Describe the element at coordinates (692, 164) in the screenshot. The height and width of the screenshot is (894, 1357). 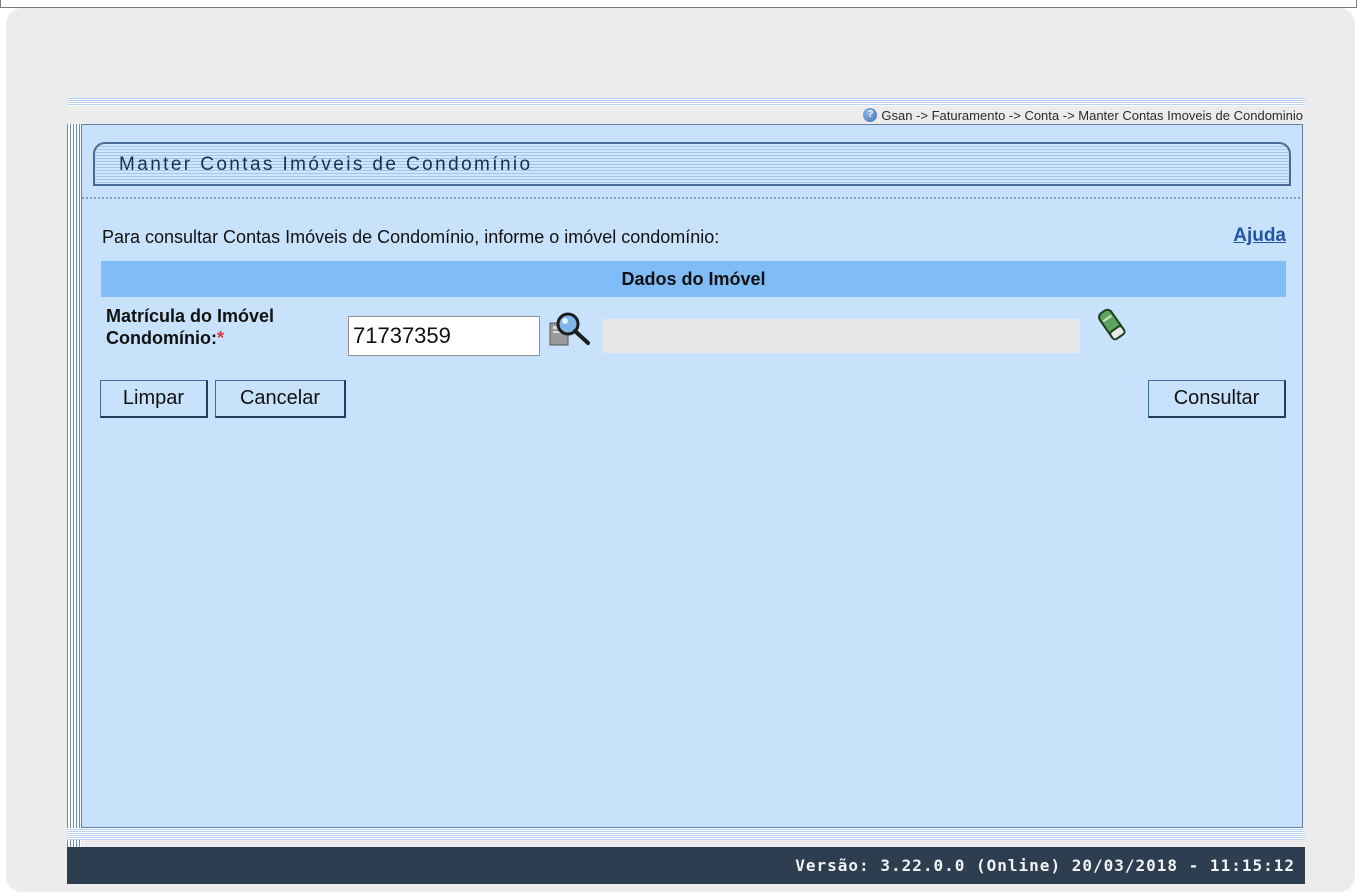
I see `title-bar: Manter Contas Imóveis de Condomínio` at that location.